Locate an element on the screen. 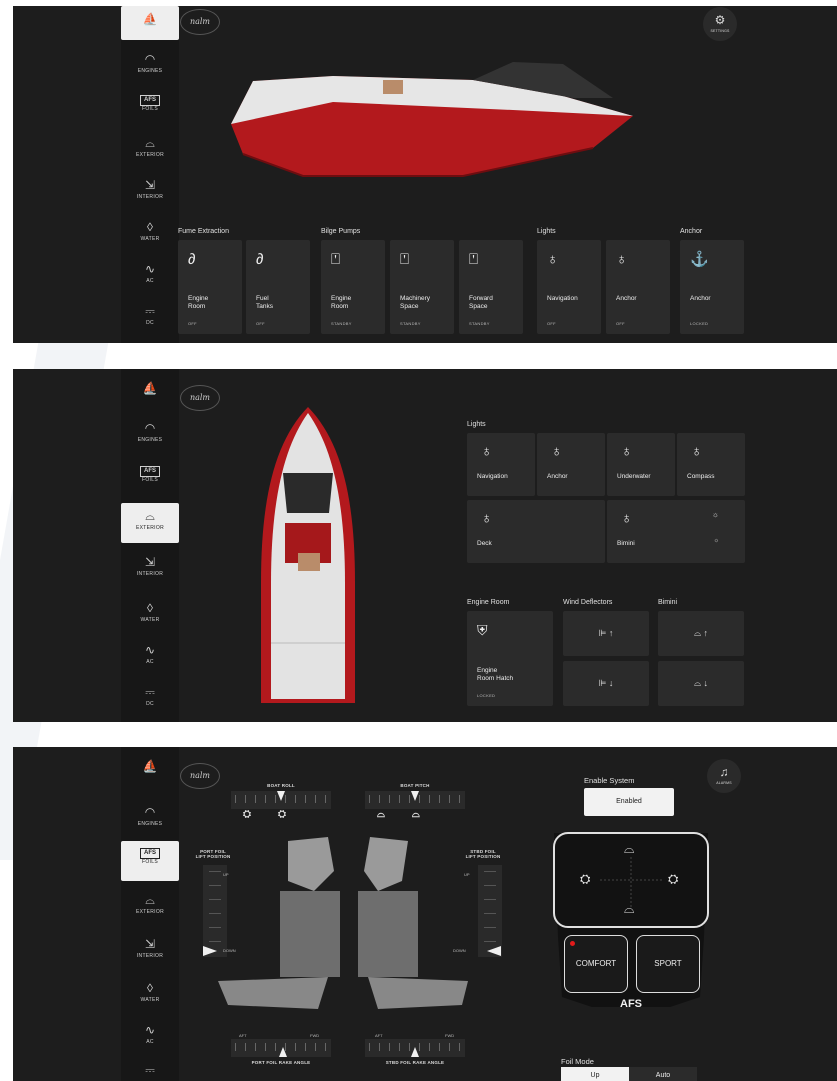 The width and height of the screenshot is (837, 1081). light-deck-tile: ♁ Deck is located at coordinates (536, 531).